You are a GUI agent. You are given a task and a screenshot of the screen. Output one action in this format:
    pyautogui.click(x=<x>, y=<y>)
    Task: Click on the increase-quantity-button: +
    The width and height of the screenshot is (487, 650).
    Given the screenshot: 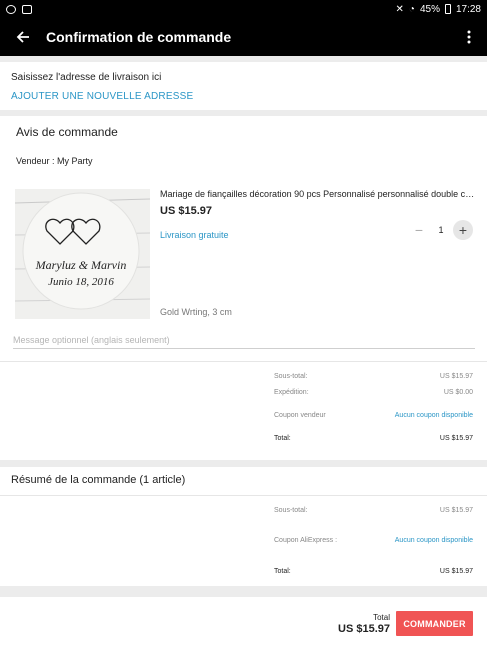 What is the action you would take?
    pyautogui.click(x=463, y=230)
    